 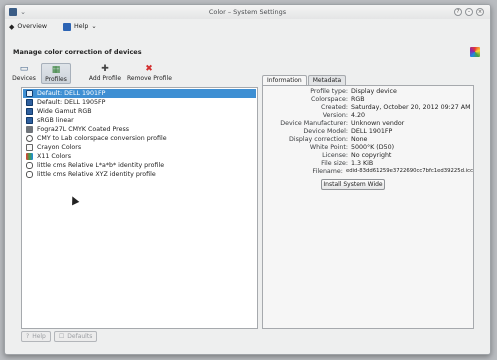 I want to click on help-circle-icon: ?, so click(x=28, y=336).